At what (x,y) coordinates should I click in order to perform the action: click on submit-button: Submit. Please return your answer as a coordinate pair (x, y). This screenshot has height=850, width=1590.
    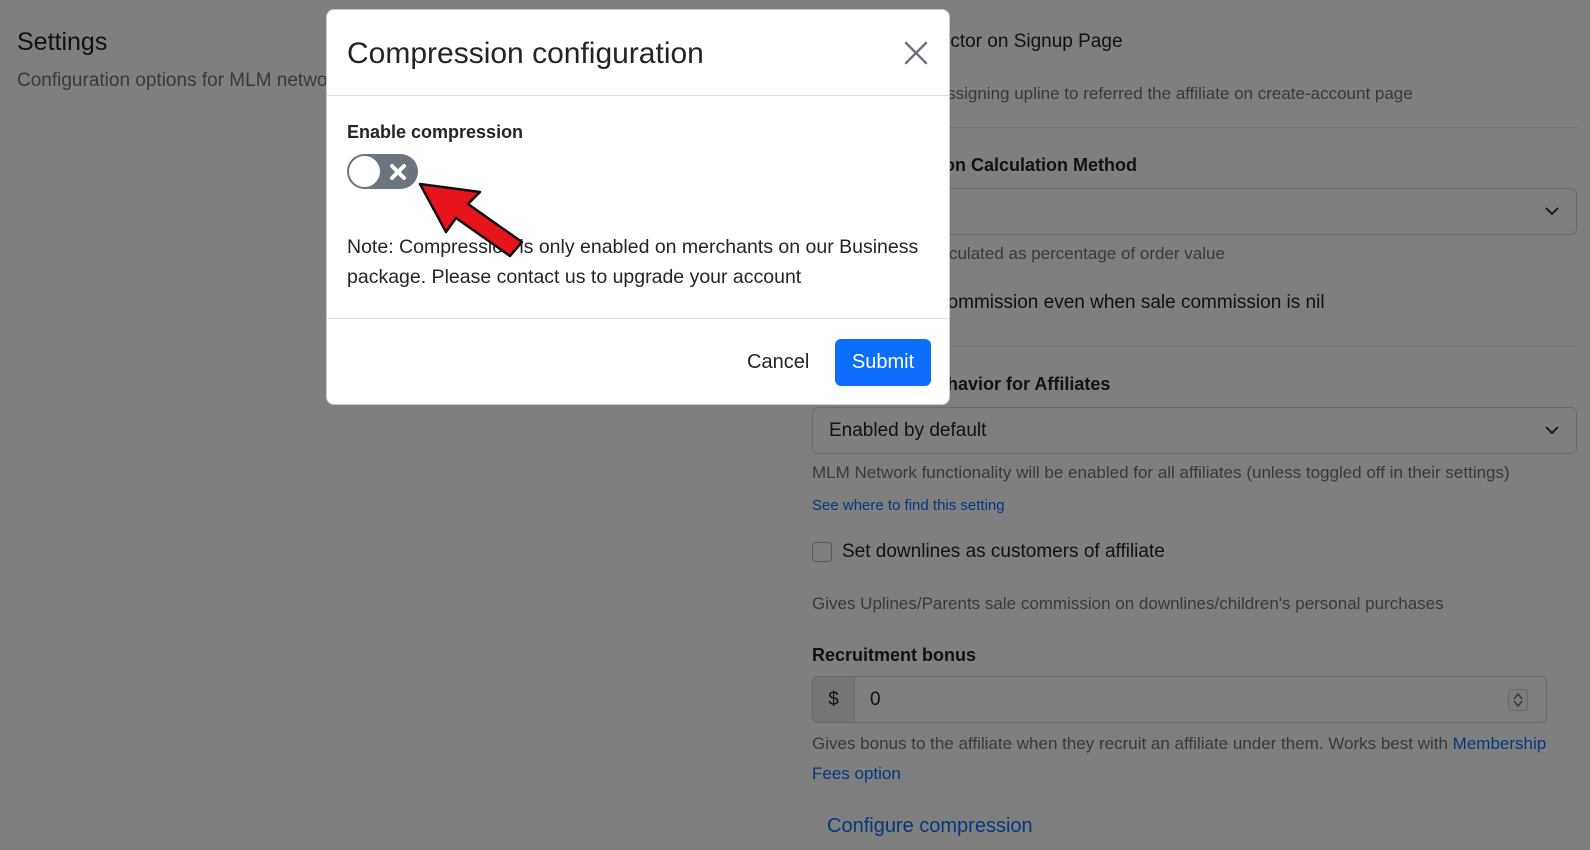
    Looking at the image, I should click on (883, 362).